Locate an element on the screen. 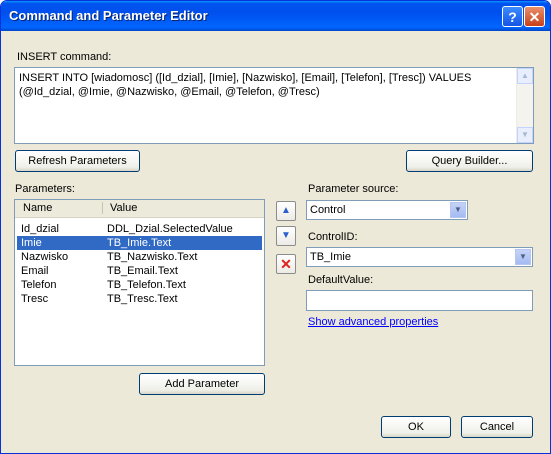 The height and width of the screenshot is (454, 551). parameter-value: TB_Email.Text is located at coordinates (142, 271).